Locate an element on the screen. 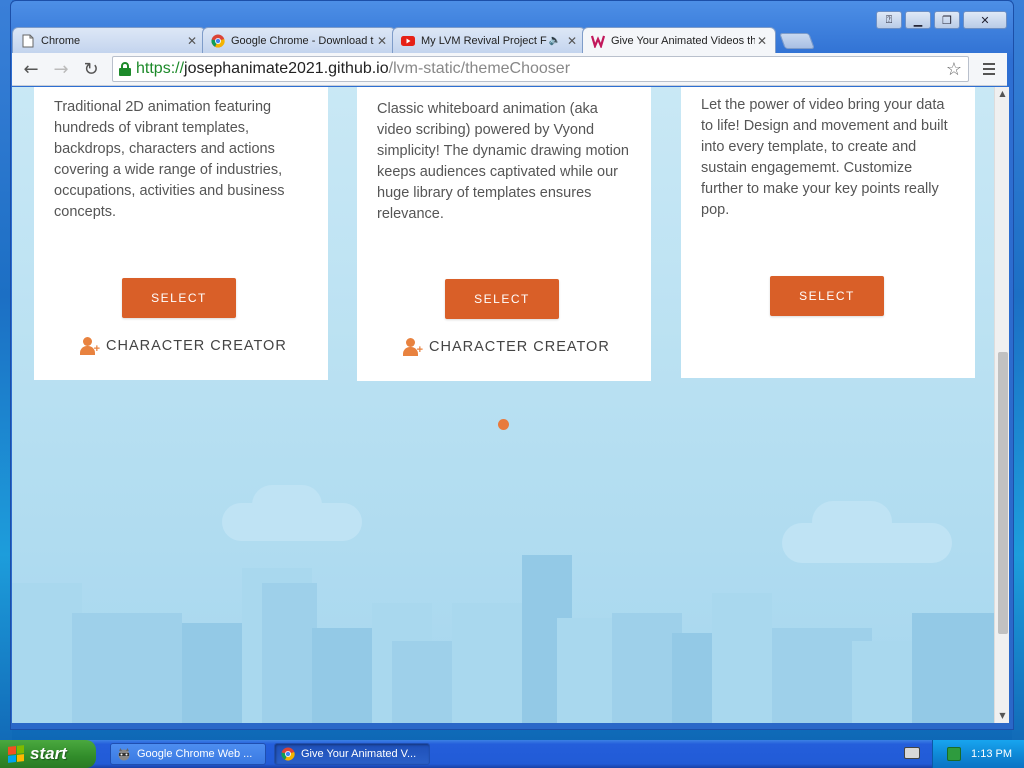 Image resolution: width=1024 pixels, height=768 pixels. url-path: /lvm-static/themeChooser is located at coordinates (479, 68).